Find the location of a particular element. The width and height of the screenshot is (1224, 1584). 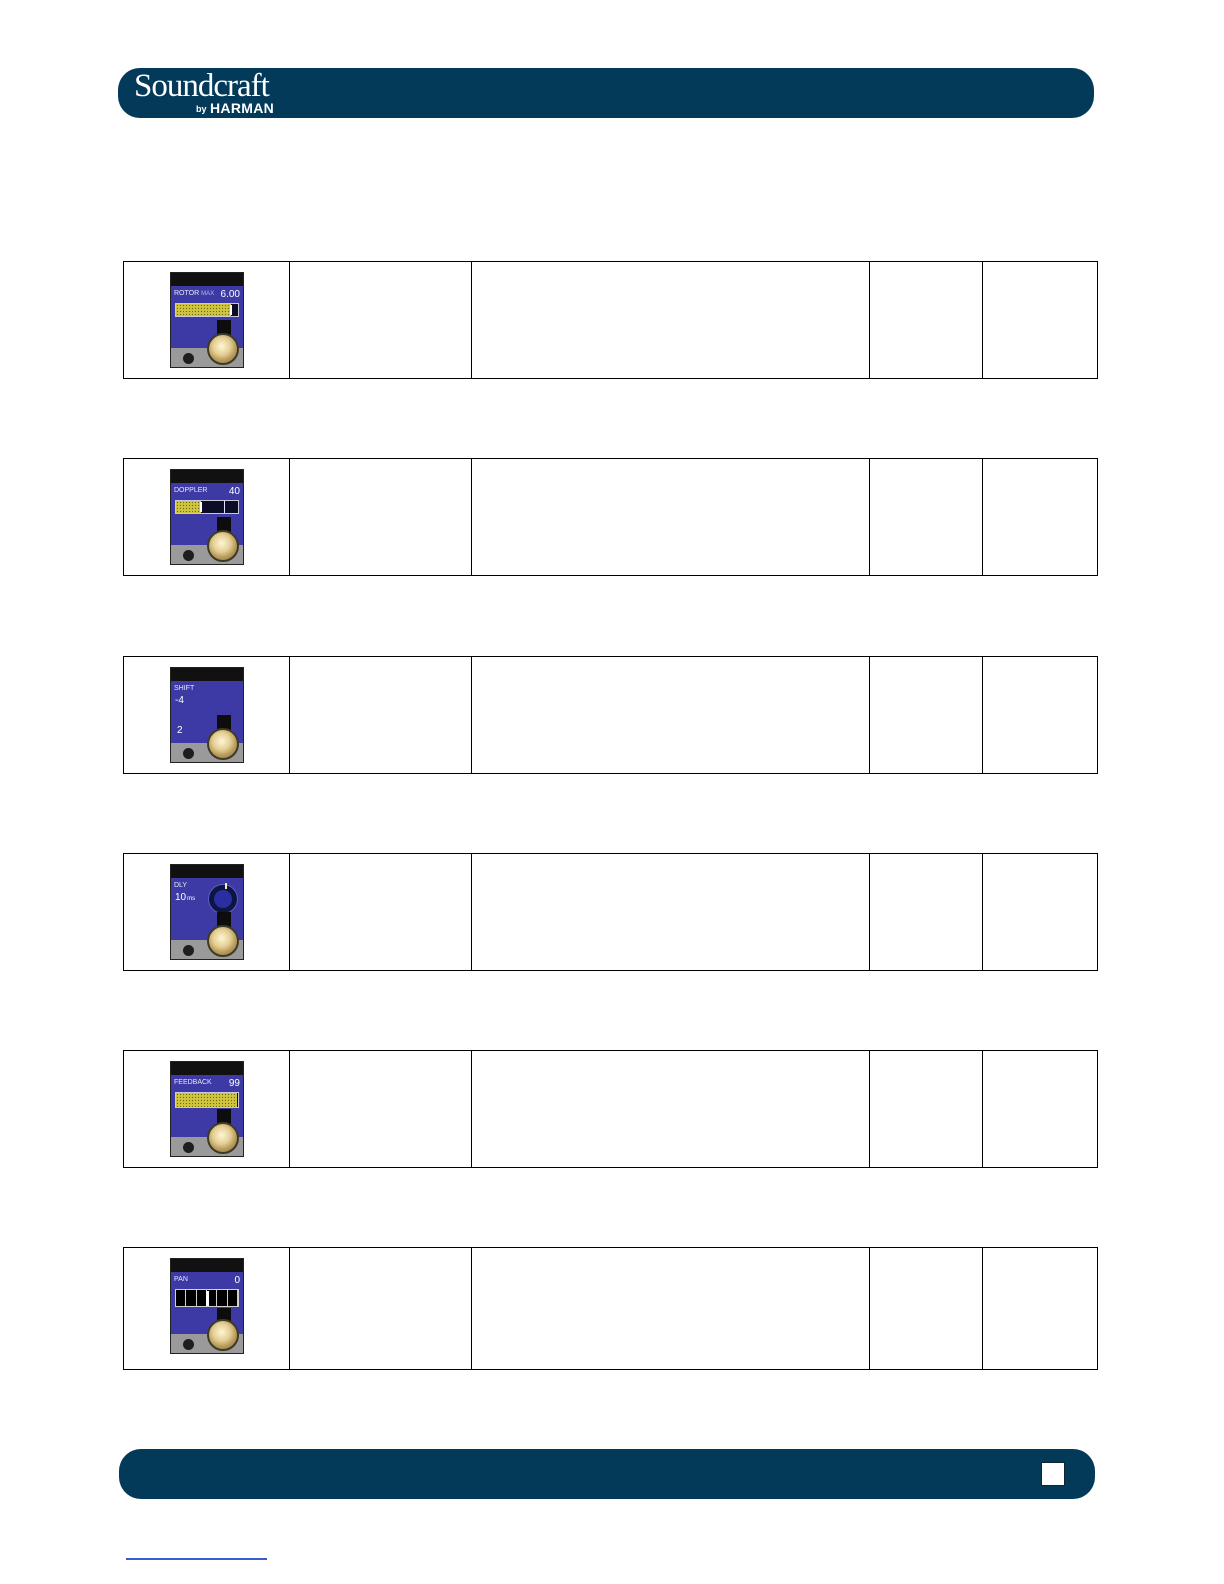

rotor-widget: ROTOR MAX 6.00 is located at coordinates (207, 320).